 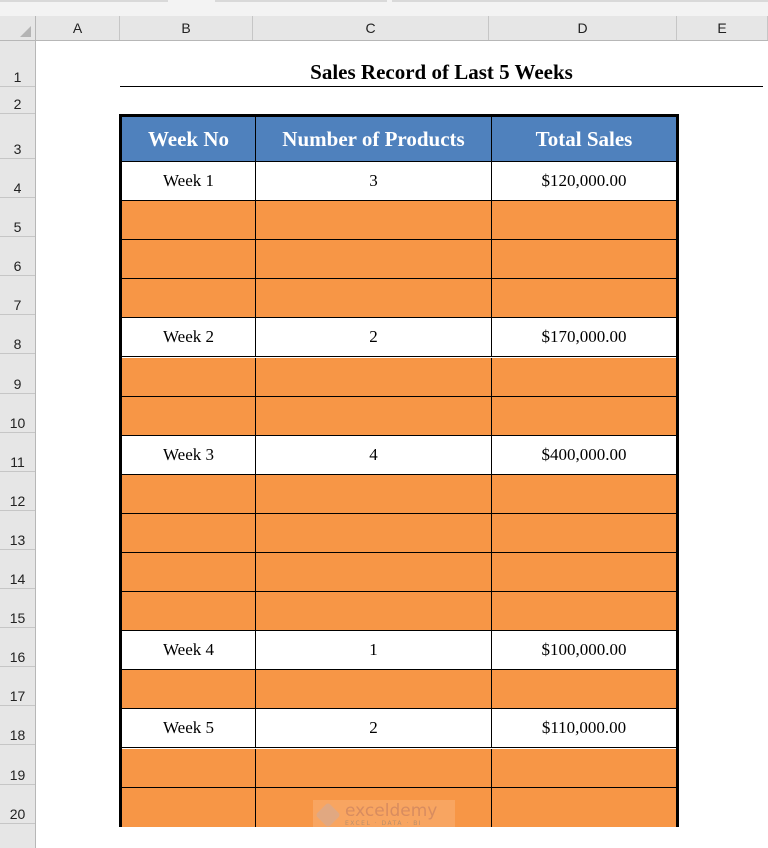 I want to click on products-cell: 4, so click(x=374, y=455).